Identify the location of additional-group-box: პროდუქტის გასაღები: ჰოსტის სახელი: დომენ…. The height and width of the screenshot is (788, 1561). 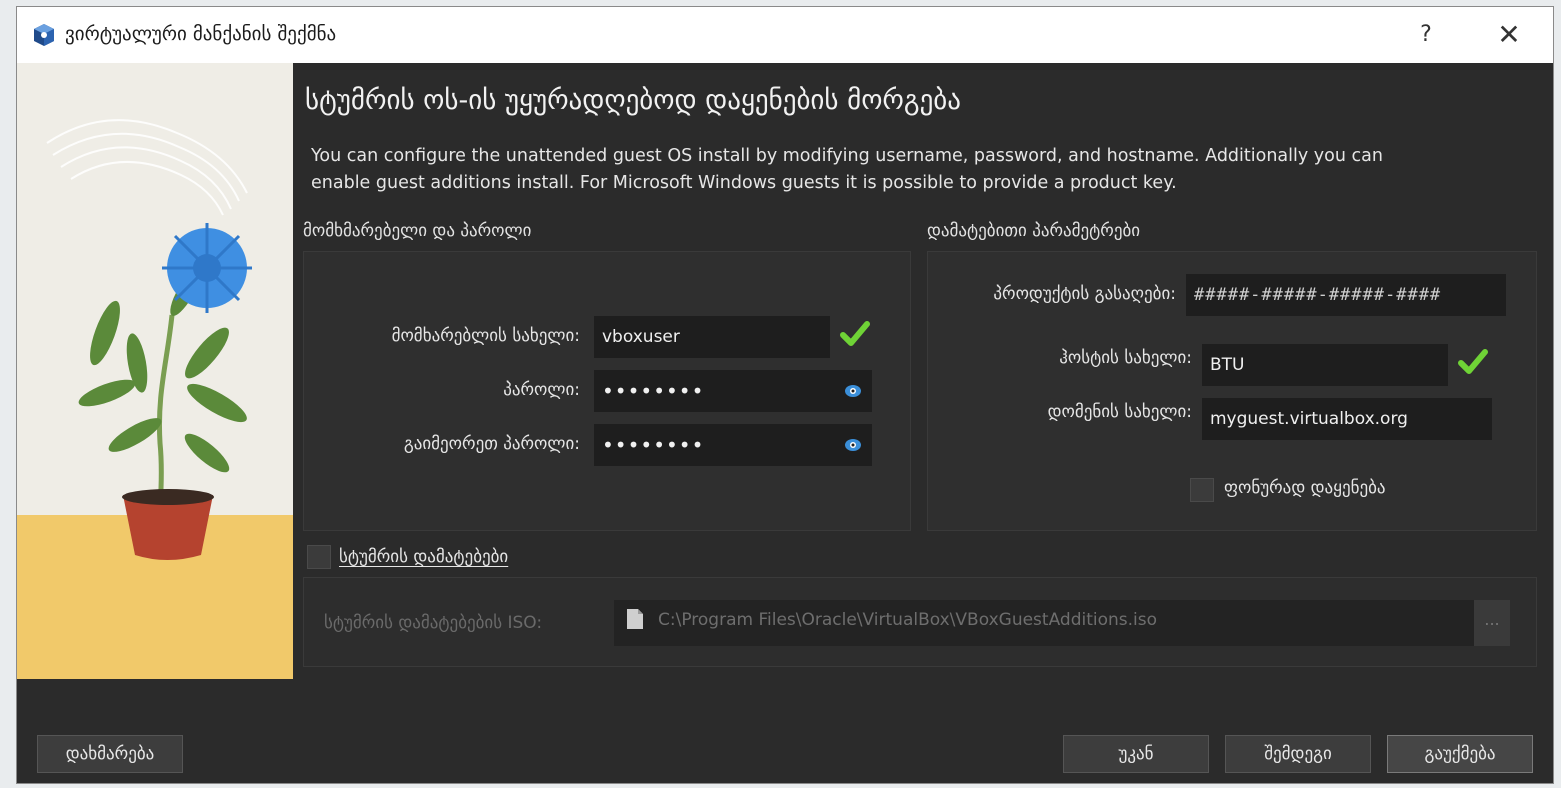
(1232, 391).